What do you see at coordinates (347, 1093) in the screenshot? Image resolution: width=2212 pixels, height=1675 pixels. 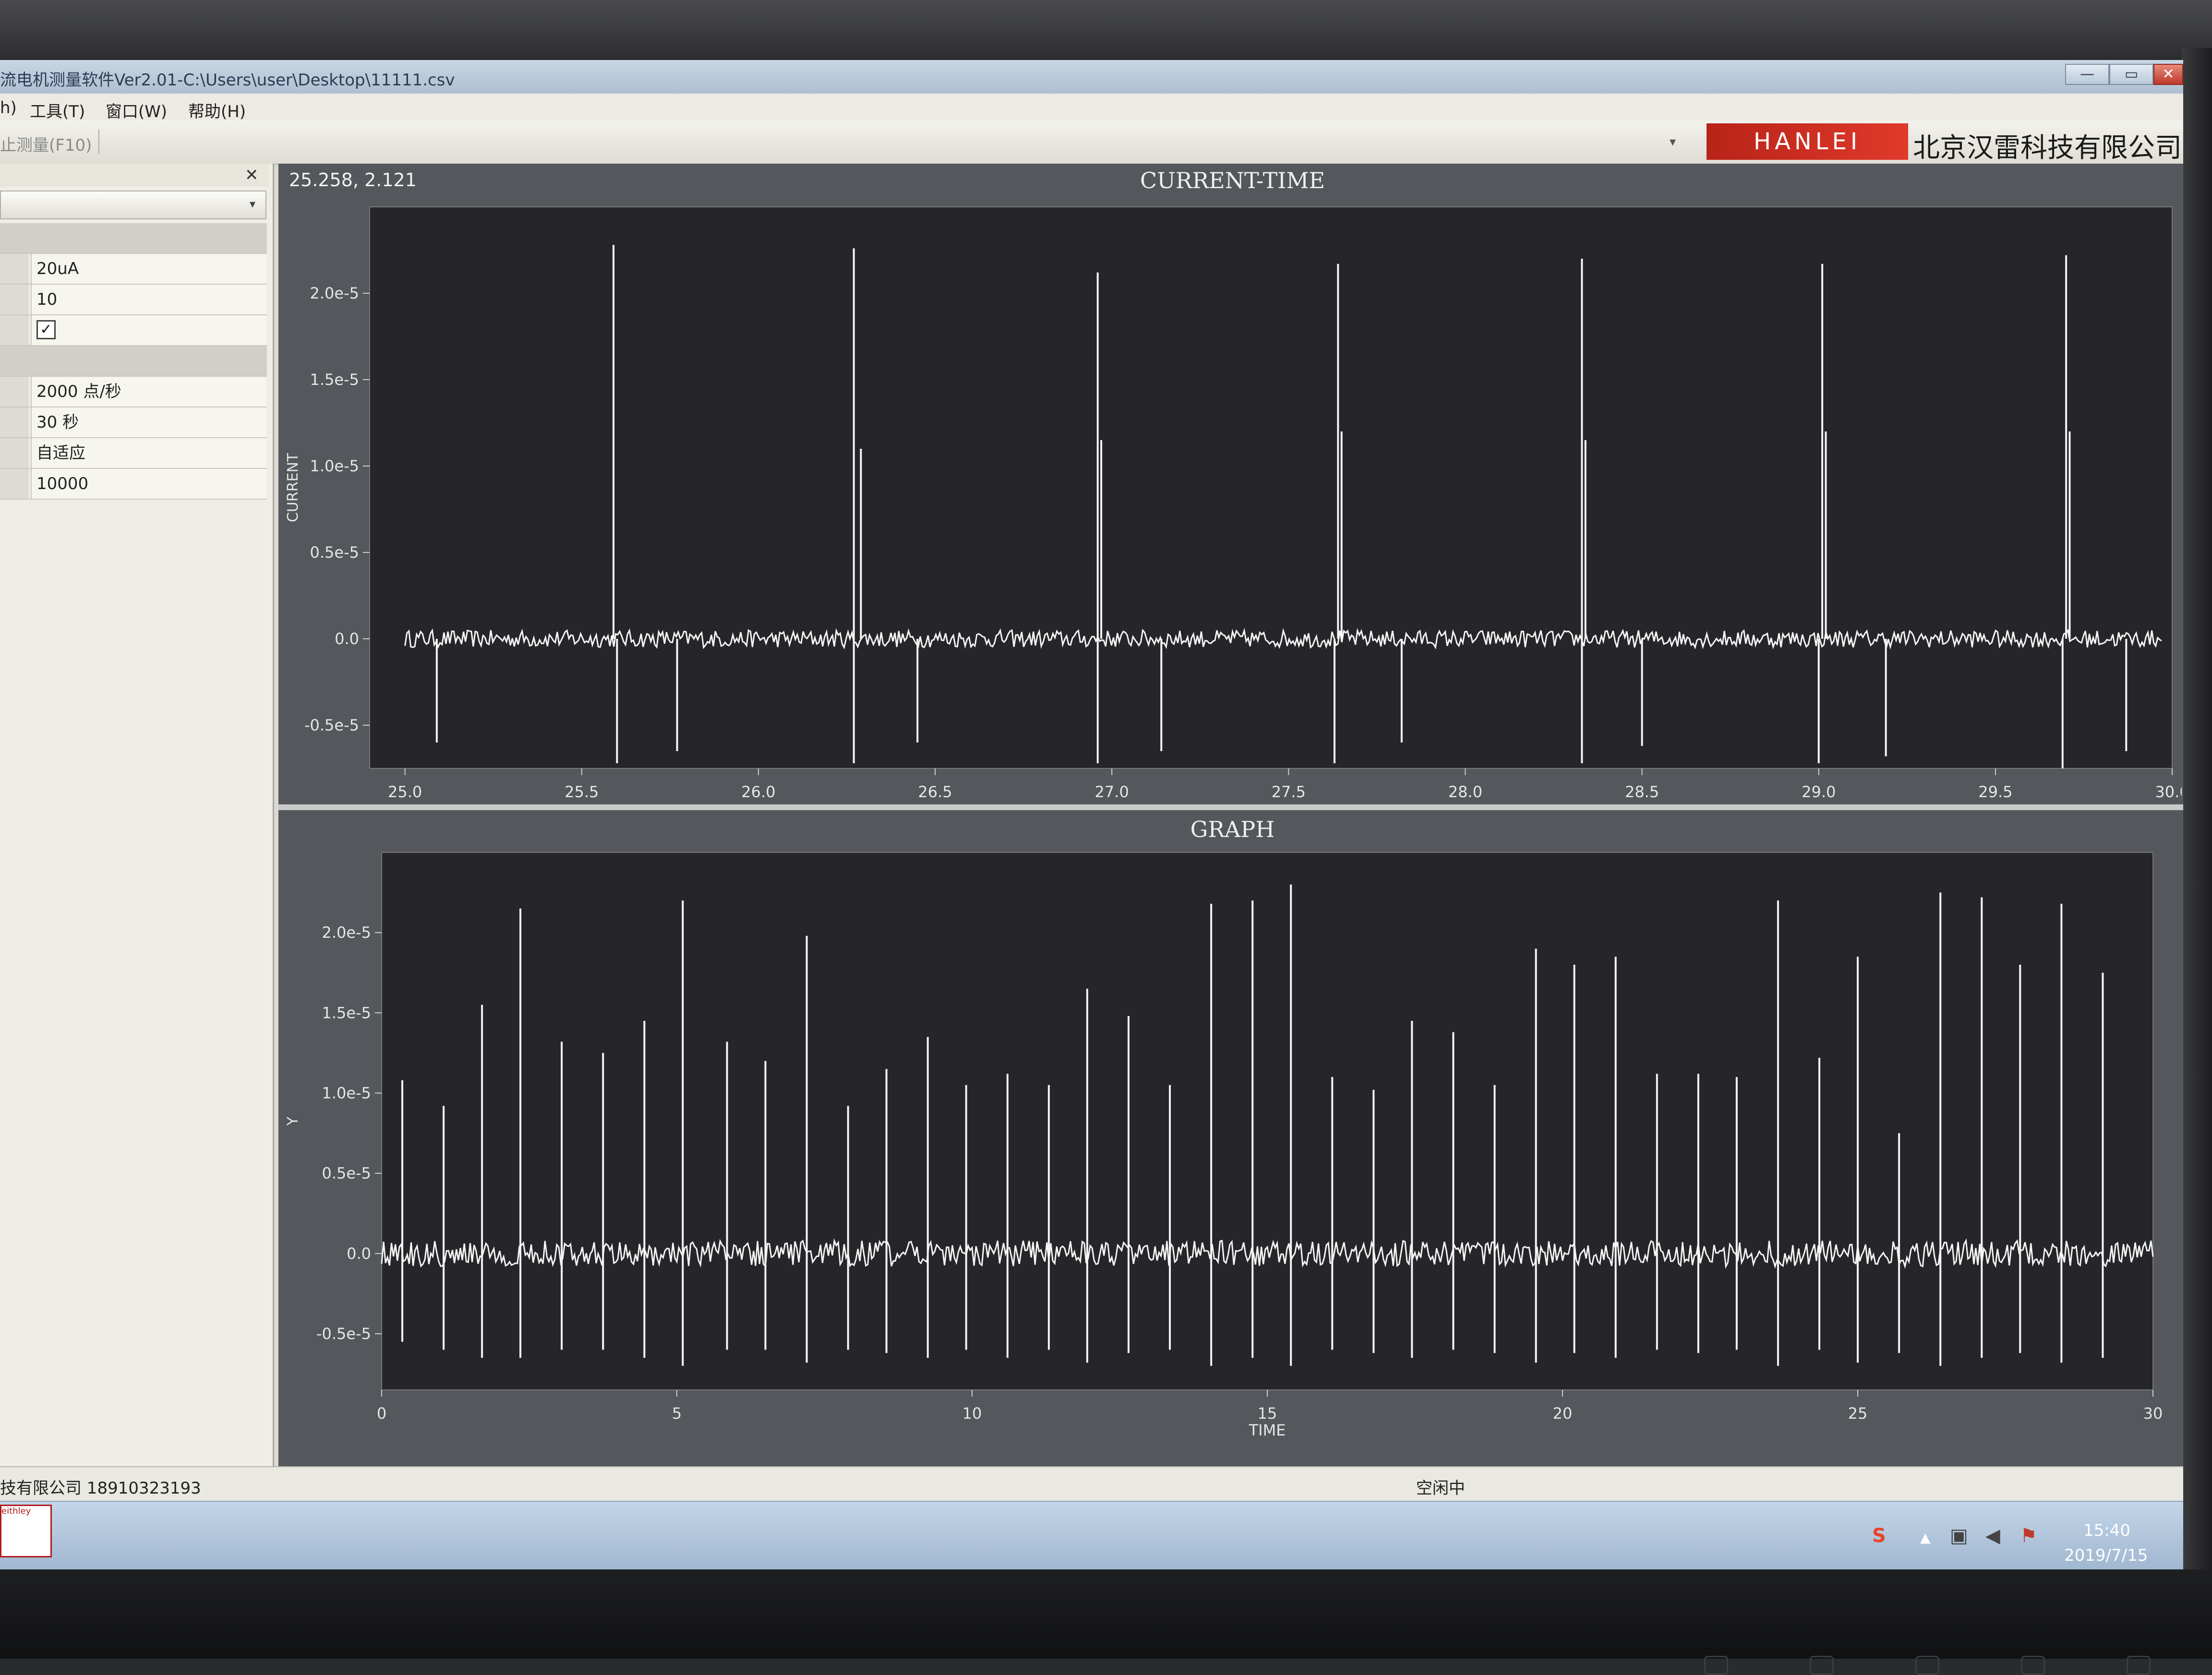 I see `y-tick-label: 1.0e-5` at bounding box center [347, 1093].